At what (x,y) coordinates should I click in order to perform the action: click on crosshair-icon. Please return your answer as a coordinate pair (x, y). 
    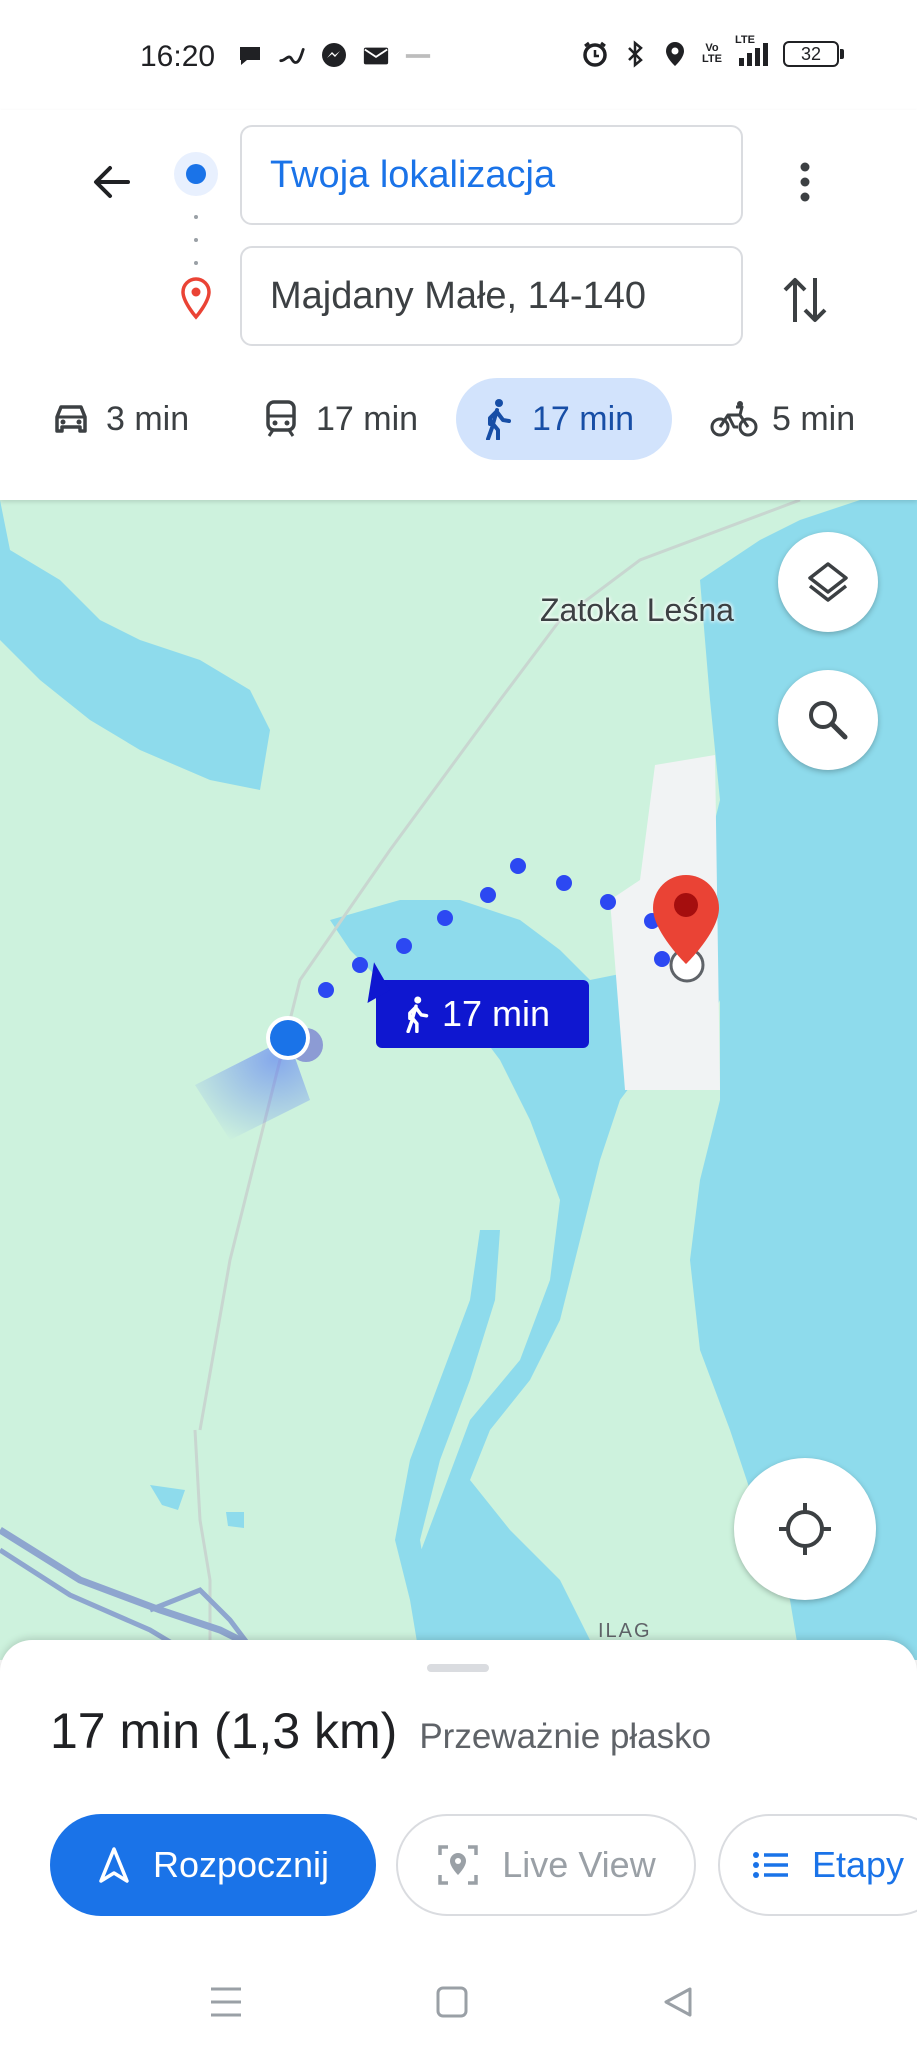
    Looking at the image, I should click on (805, 1529).